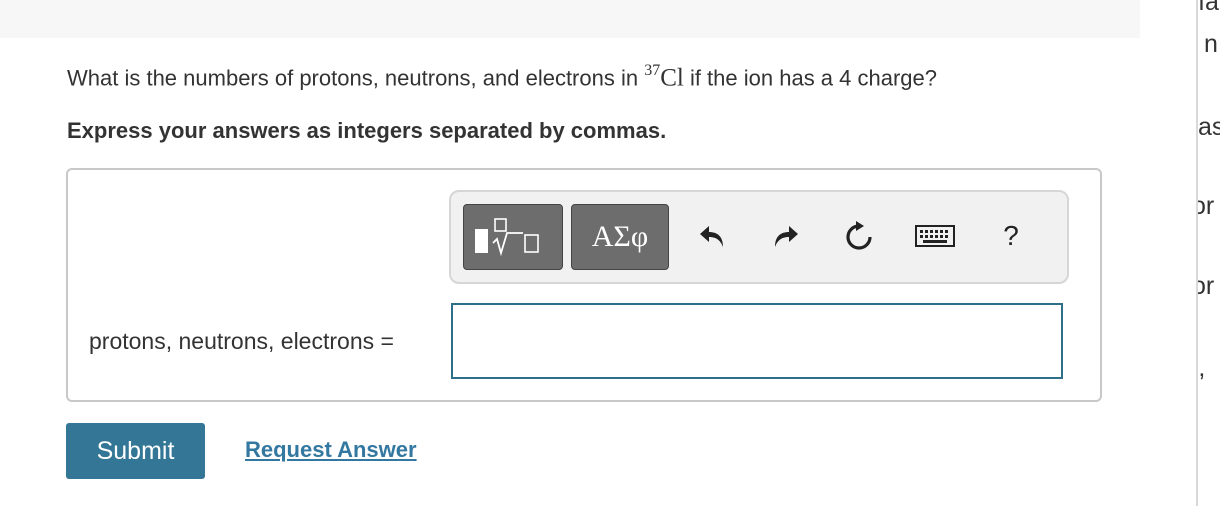 The image size is (1220, 506). Describe the element at coordinates (759, 237) in the screenshot. I see `math-toolbar: ΑΣφ ?` at that location.